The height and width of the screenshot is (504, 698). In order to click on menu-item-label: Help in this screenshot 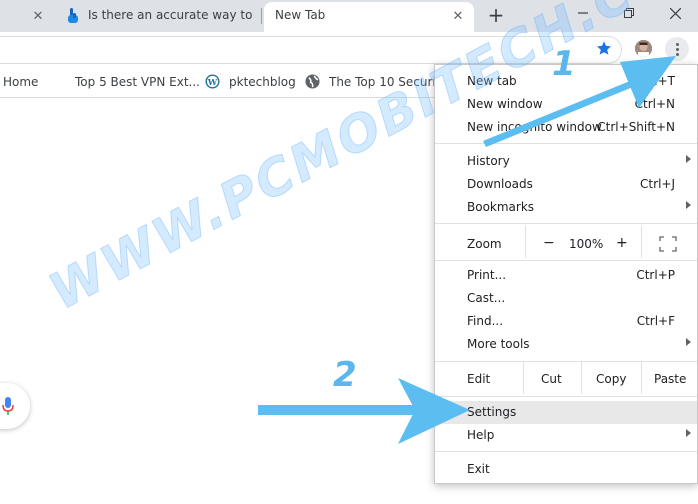, I will do `click(481, 435)`.